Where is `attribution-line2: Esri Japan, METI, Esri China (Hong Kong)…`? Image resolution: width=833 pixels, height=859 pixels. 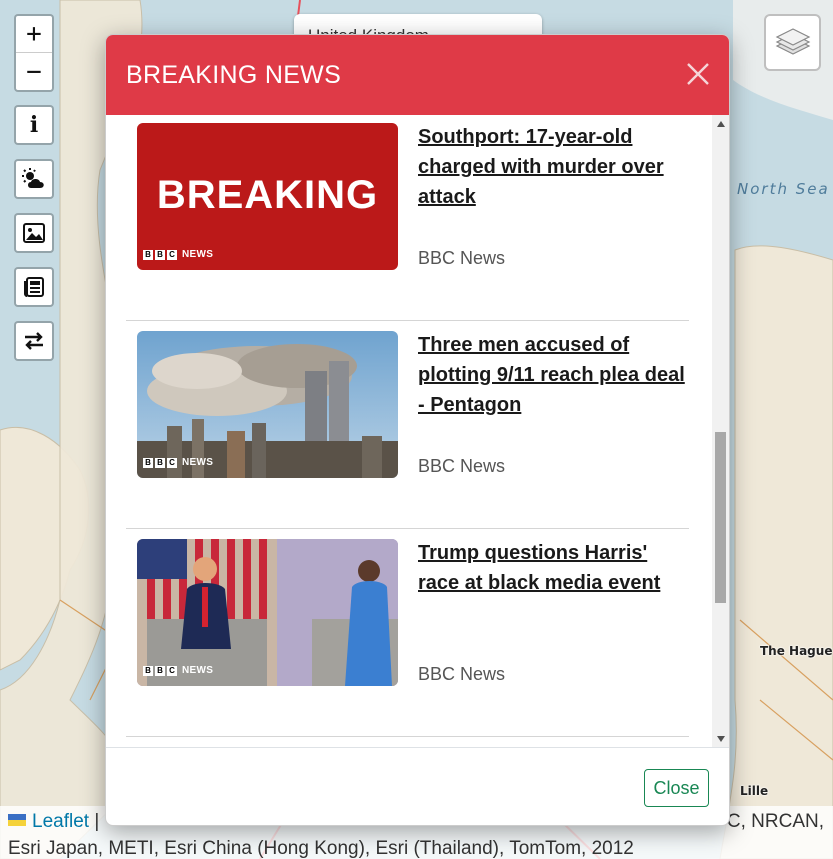
attribution-line2: Esri Japan, METI, Esri China (Hong Kong)… is located at coordinates (321, 848).